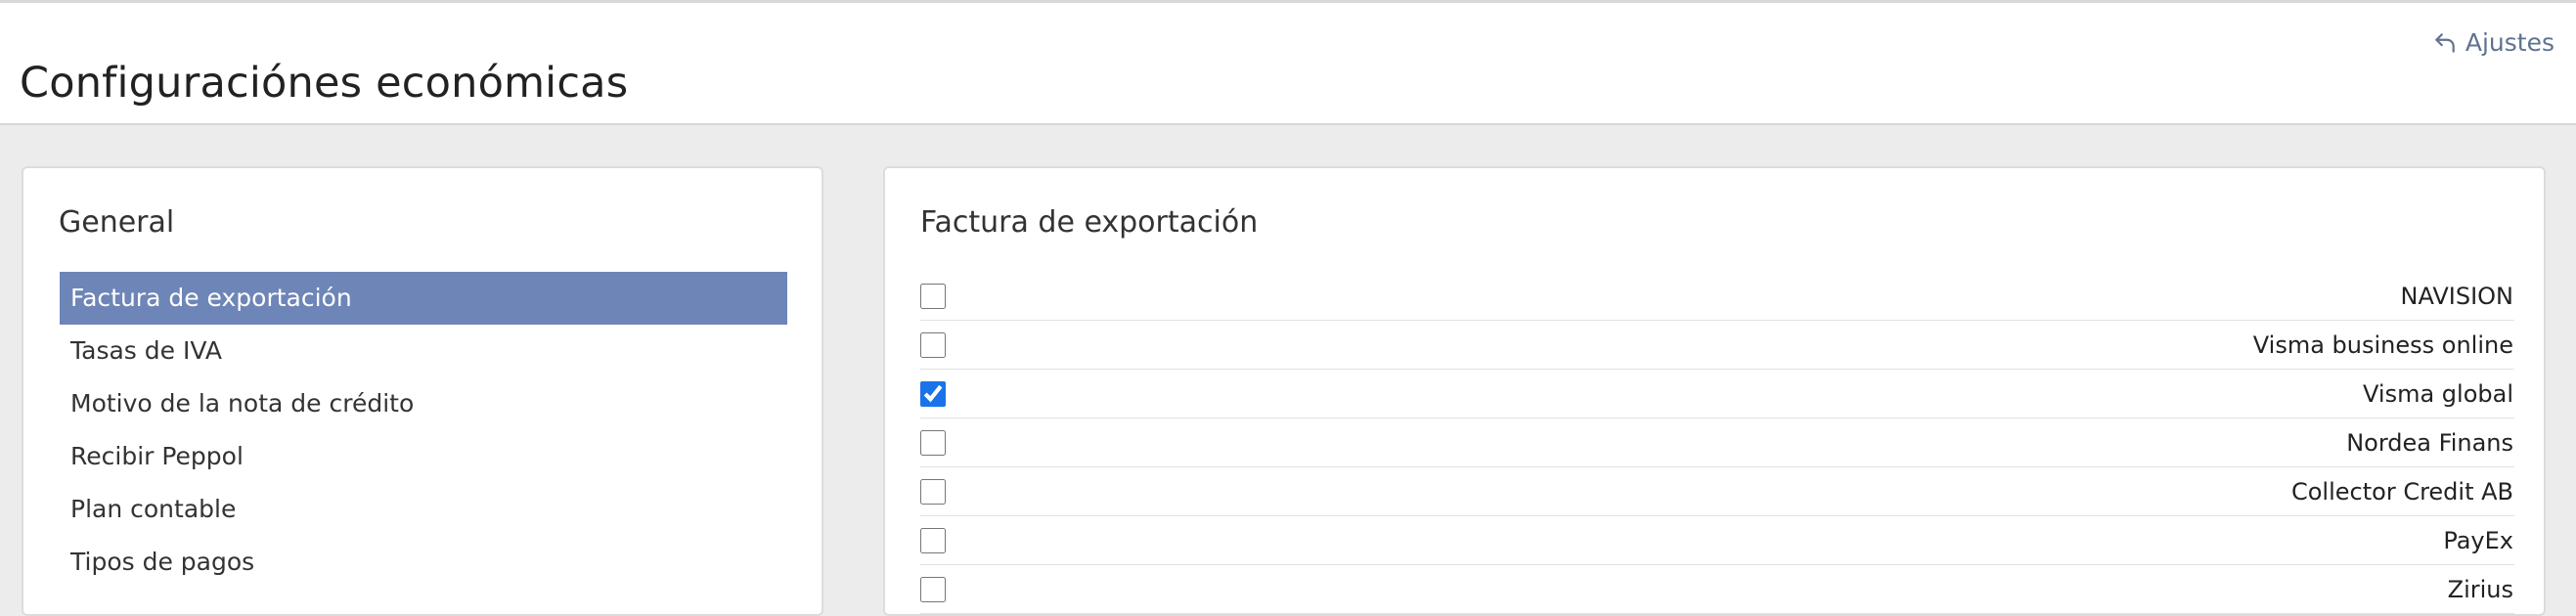  I want to click on option-row: Collector Credit AB, so click(1717, 491).